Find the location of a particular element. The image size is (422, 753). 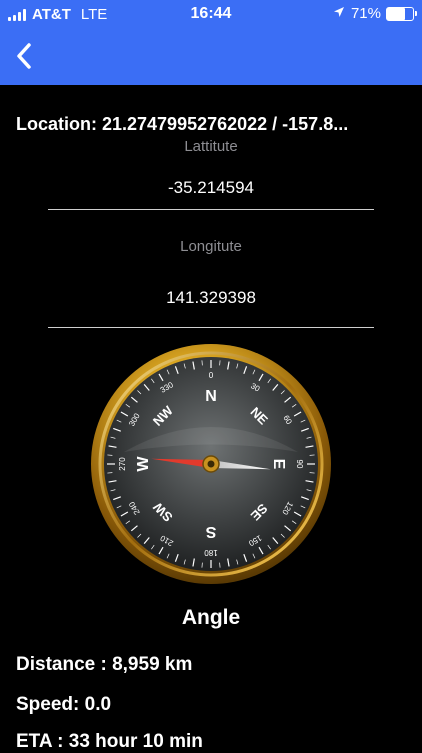

status-right: 71% is located at coordinates (373, 13).